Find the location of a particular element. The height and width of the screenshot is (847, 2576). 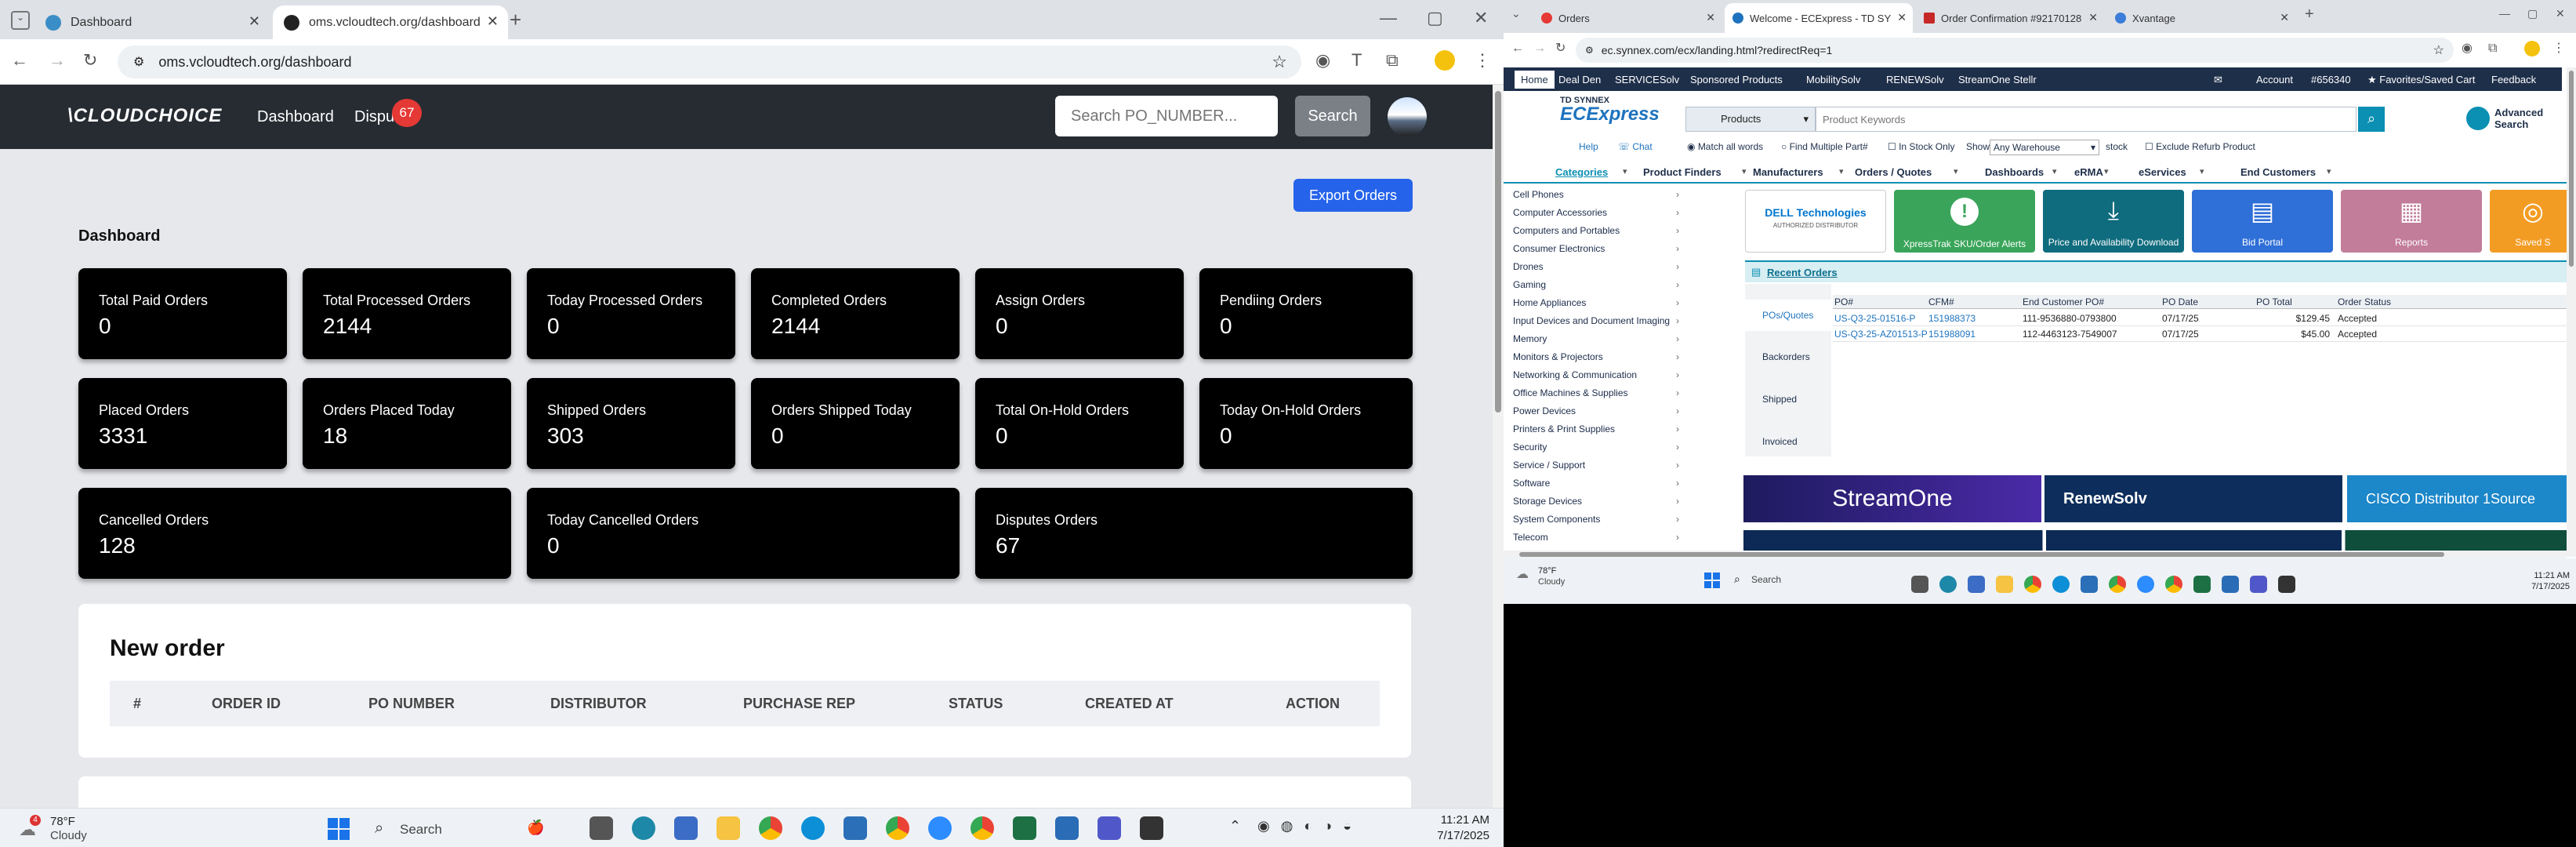

menu-item: Product Finders is located at coordinates (1683, 172).